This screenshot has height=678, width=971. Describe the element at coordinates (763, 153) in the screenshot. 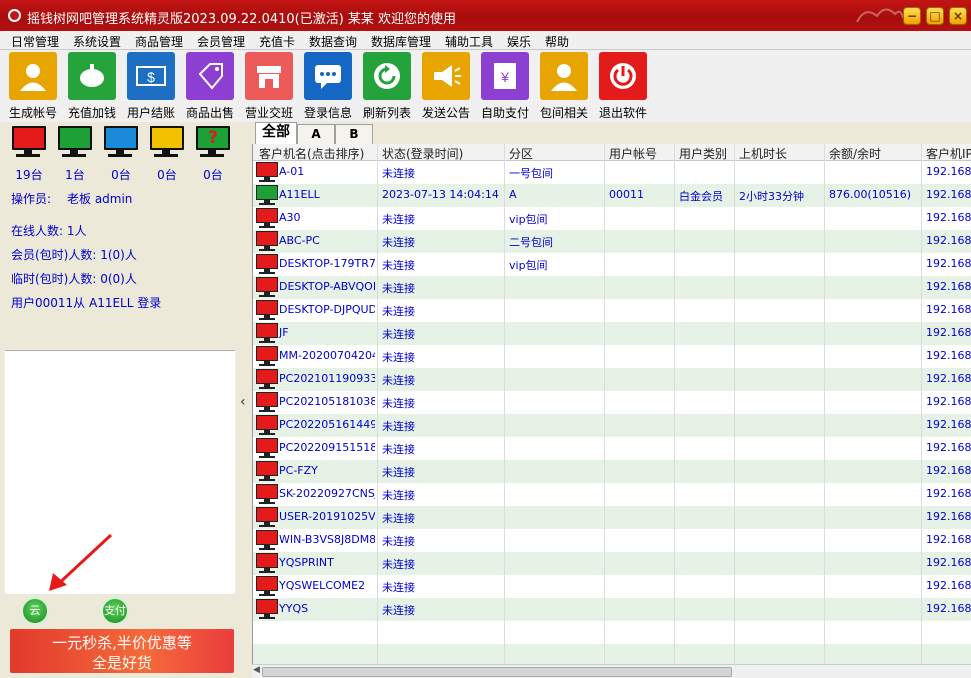

I see `col-duration: 上机时长` at that location.